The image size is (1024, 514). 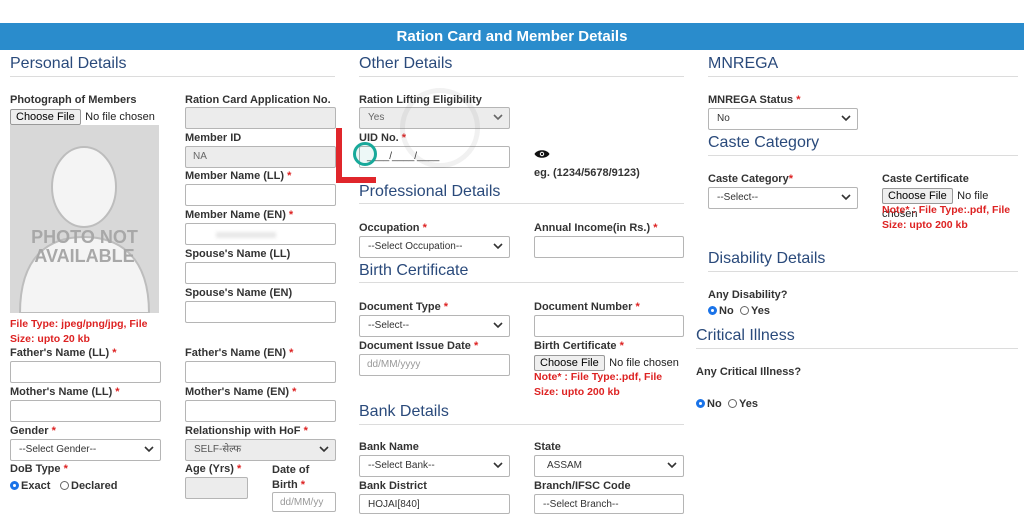 I want to click on date-of-birth-input: dd/MM/yy, so click(x=304, y=502).